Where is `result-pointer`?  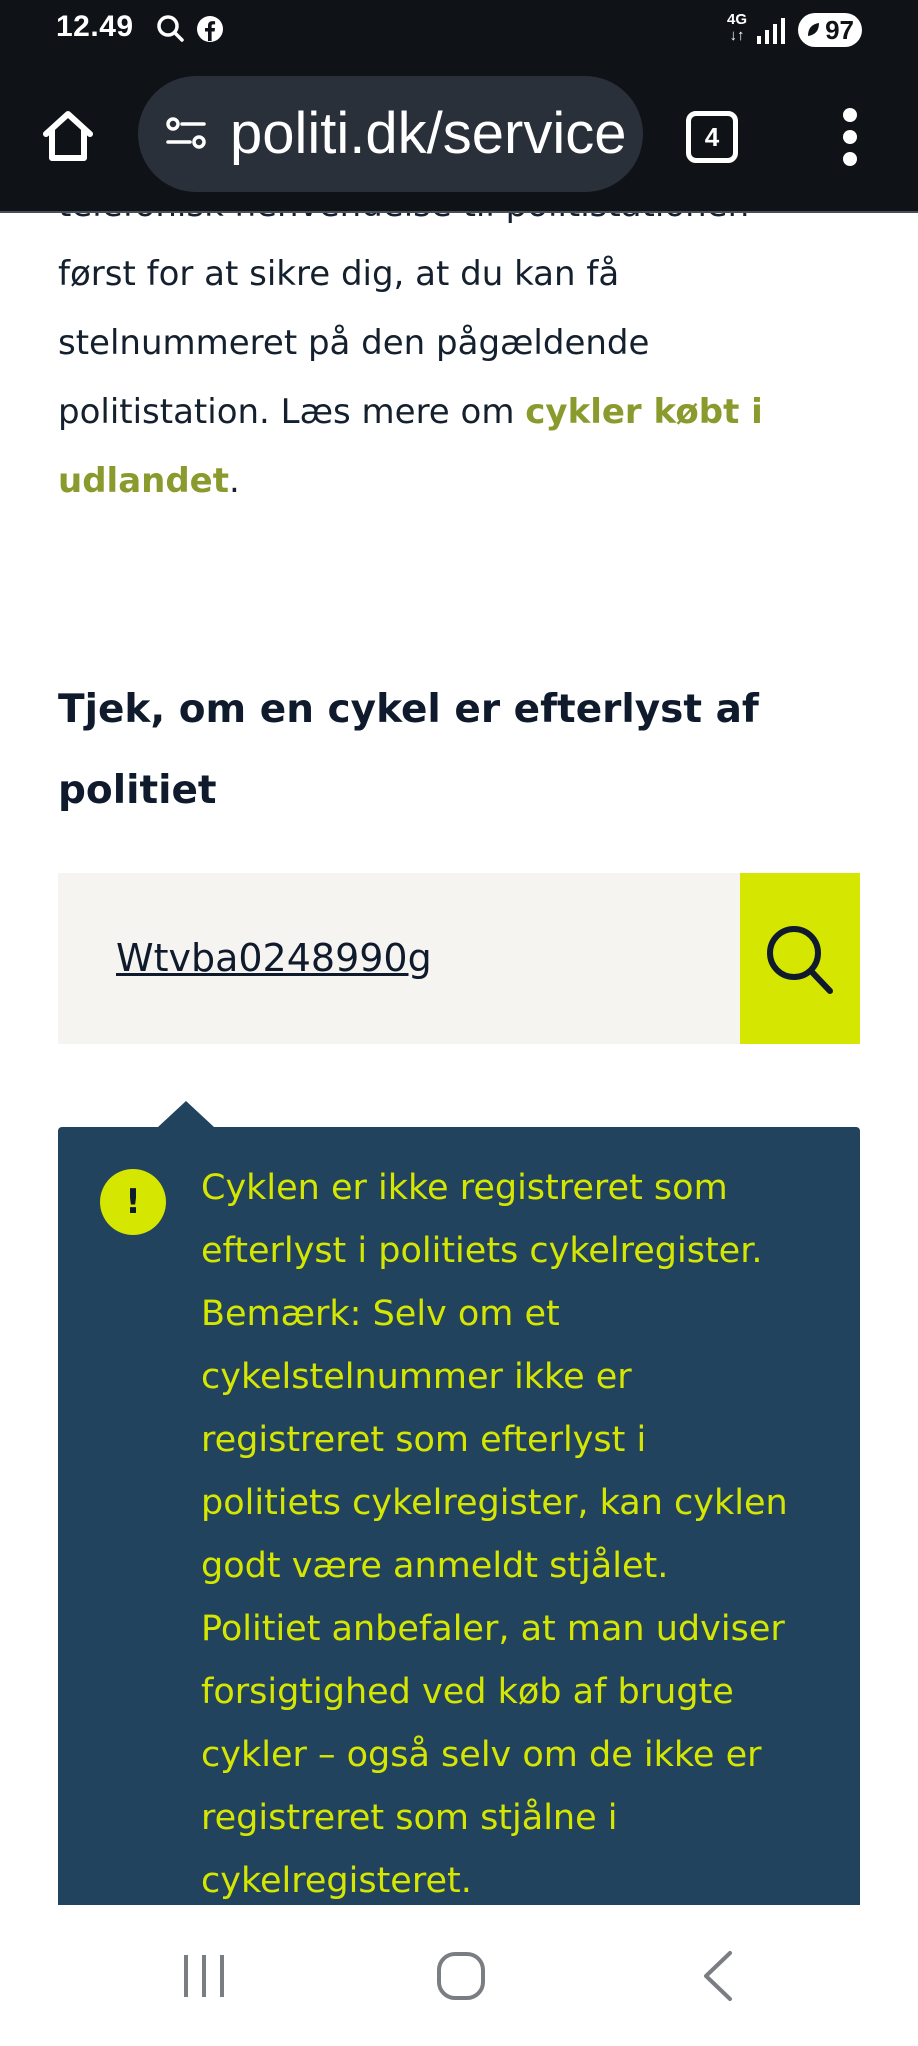 result-pointer is located at coordinates (186, 1114).